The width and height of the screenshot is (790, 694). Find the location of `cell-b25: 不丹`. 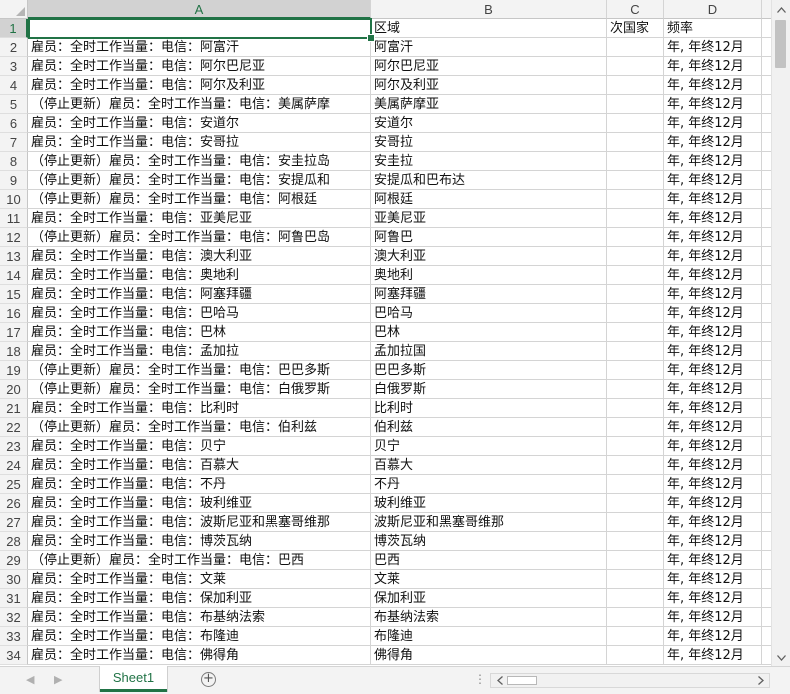

cell-b25: 不丹 is located at coordinates (489, 484).